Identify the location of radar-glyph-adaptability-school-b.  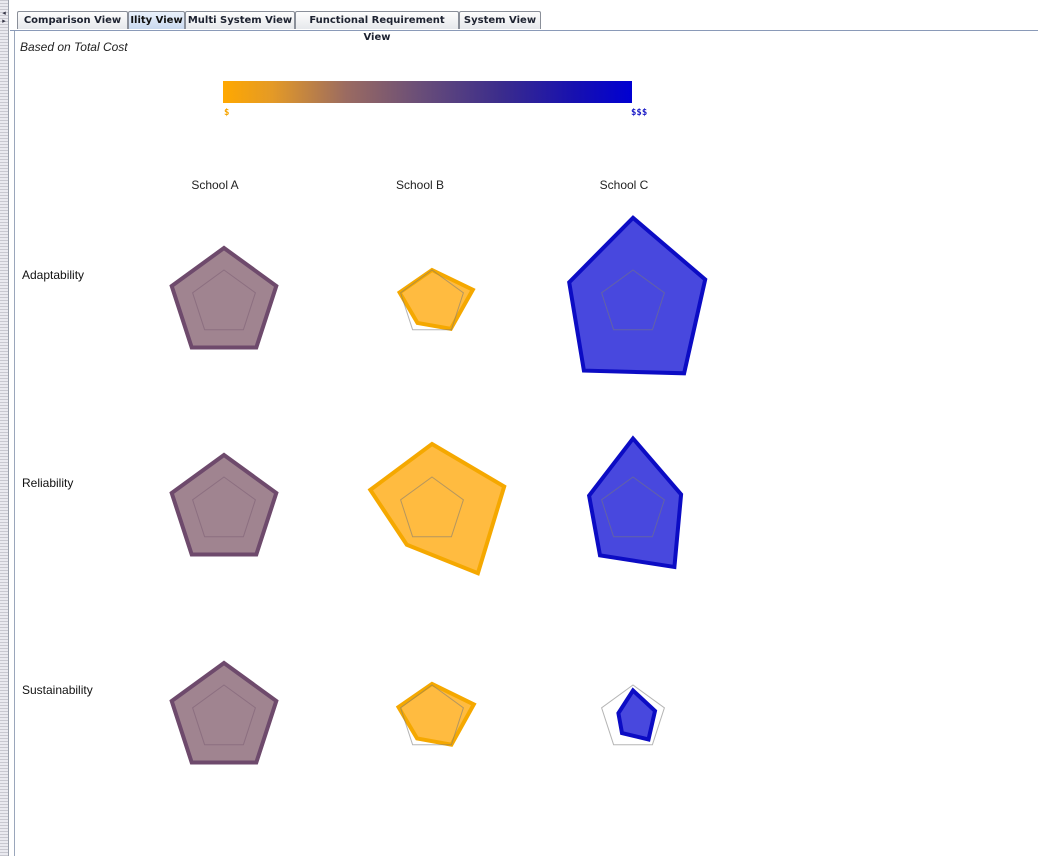
(436, 299).